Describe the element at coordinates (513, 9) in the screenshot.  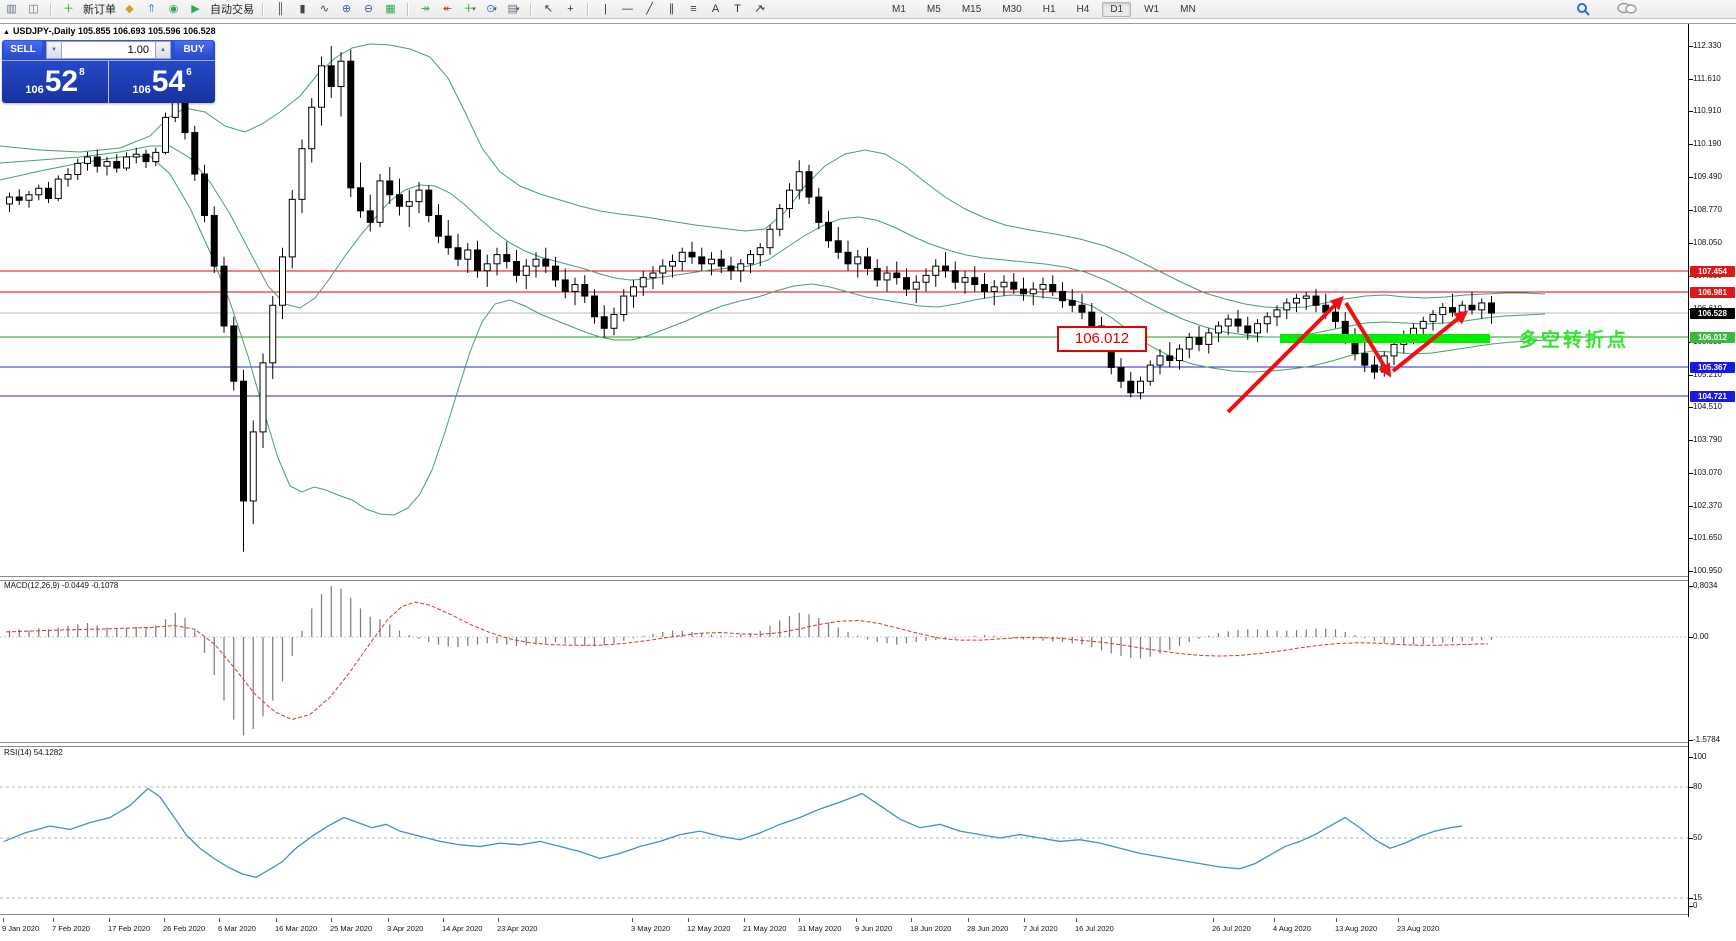
I see `templates-icon: ▤ ▾` at that location.